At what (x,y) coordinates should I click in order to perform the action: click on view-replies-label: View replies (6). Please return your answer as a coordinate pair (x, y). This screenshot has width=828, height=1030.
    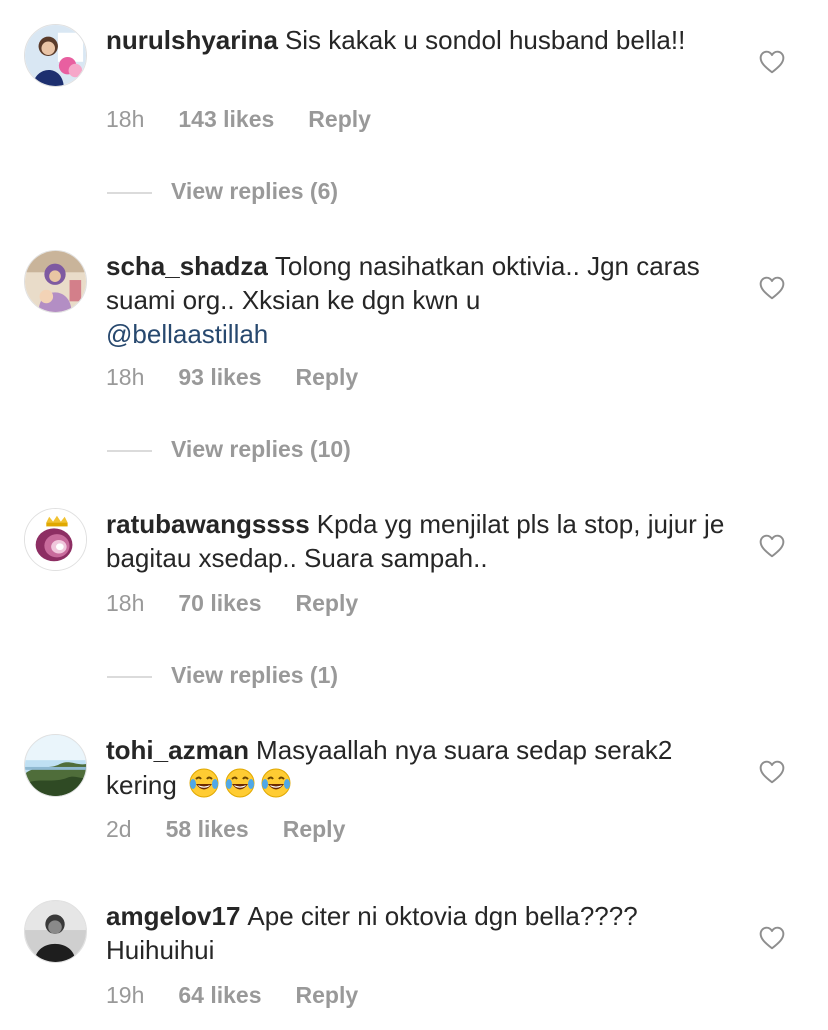
    Looking at the image, I should click on (255, 191).